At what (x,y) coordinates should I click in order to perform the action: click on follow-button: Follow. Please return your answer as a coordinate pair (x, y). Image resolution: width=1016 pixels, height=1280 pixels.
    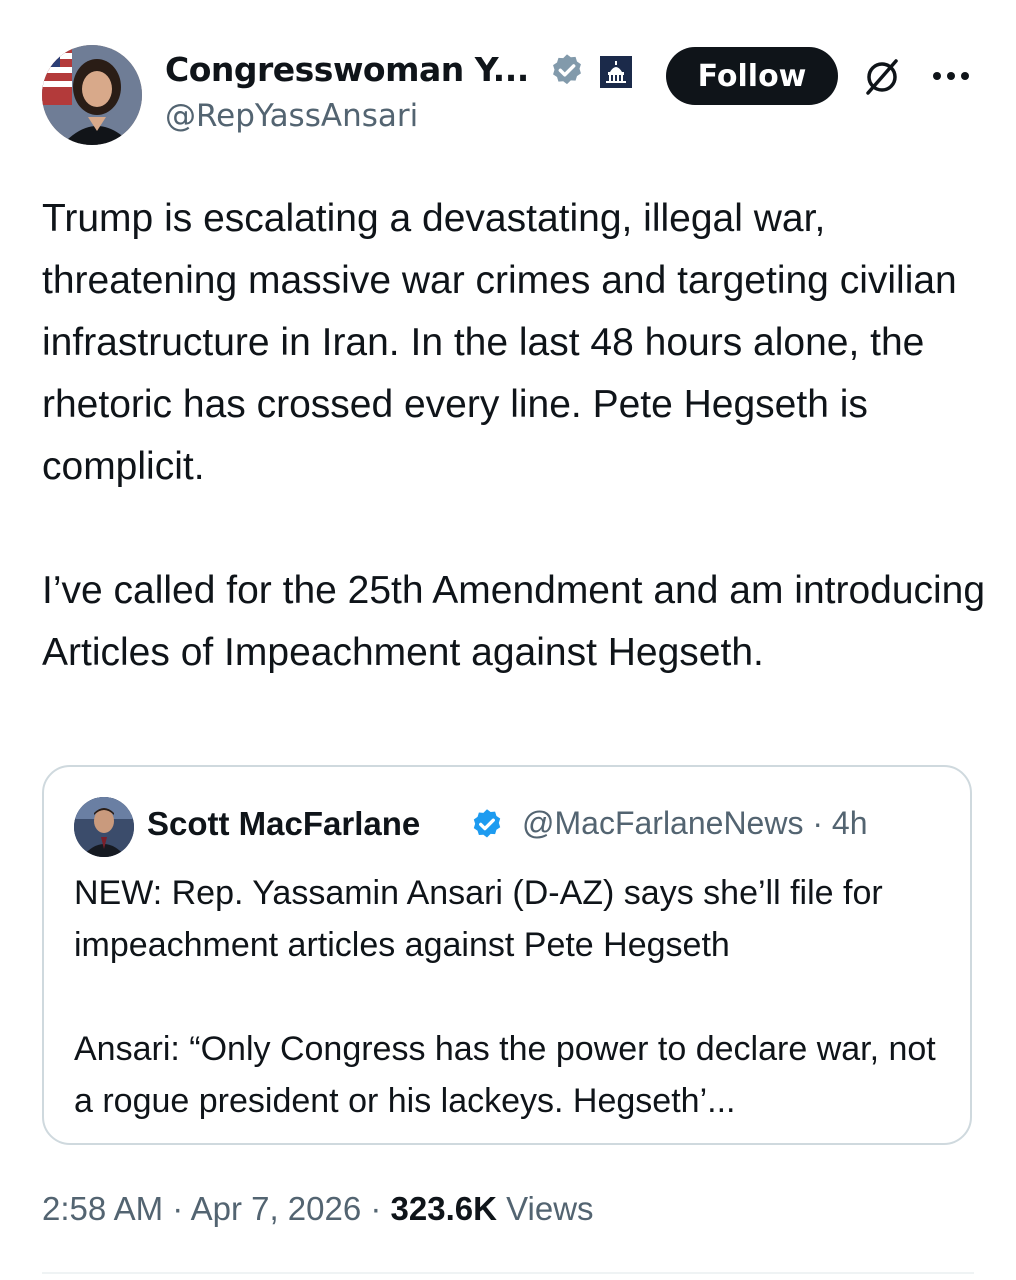
    Looking at the image, I should click on (752, 76).